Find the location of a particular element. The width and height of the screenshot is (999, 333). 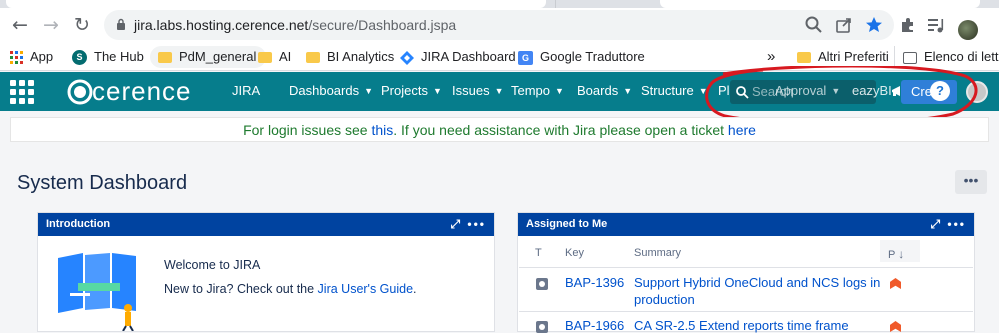

bookmark-label: BI Analytics is located at coordinates (361, 56).